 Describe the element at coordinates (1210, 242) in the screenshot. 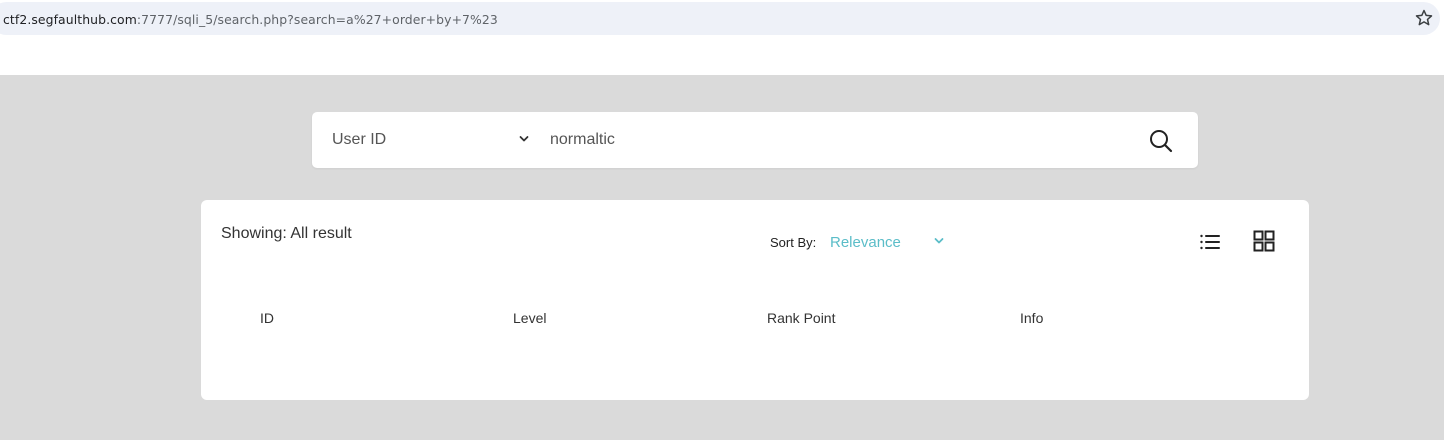

I see `list-view-icon` at that location.